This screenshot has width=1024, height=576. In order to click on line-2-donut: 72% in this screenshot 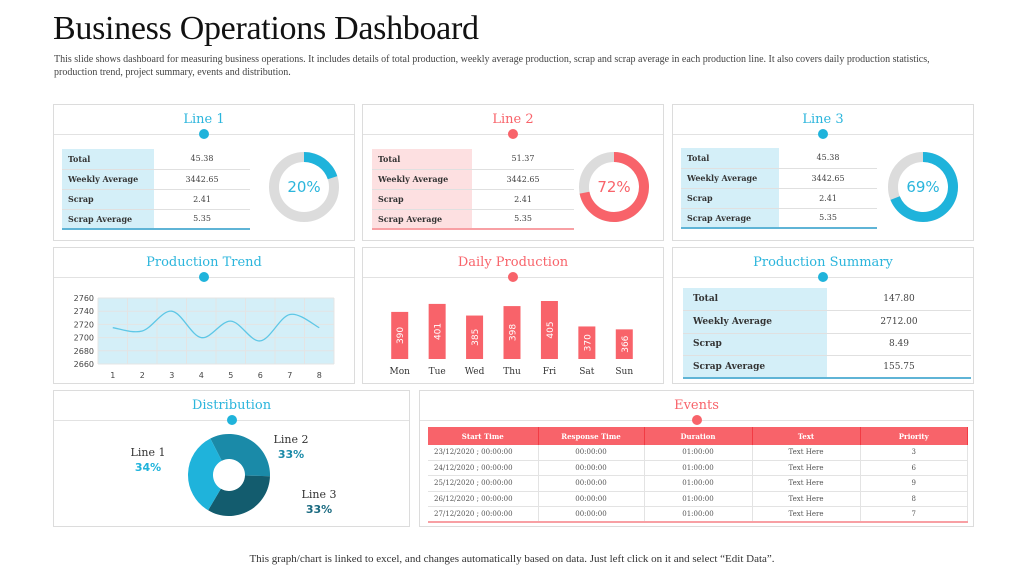, I will do `click(614, 187)`.